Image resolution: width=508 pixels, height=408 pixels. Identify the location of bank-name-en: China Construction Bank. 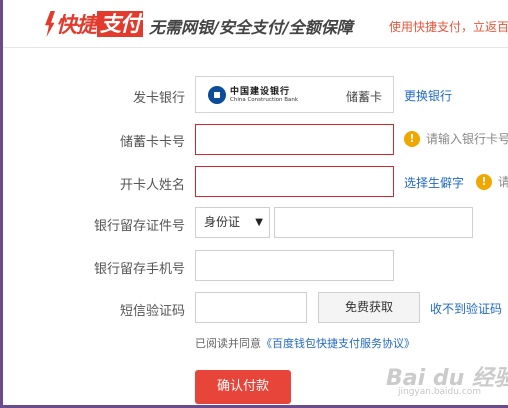
(264, 100).